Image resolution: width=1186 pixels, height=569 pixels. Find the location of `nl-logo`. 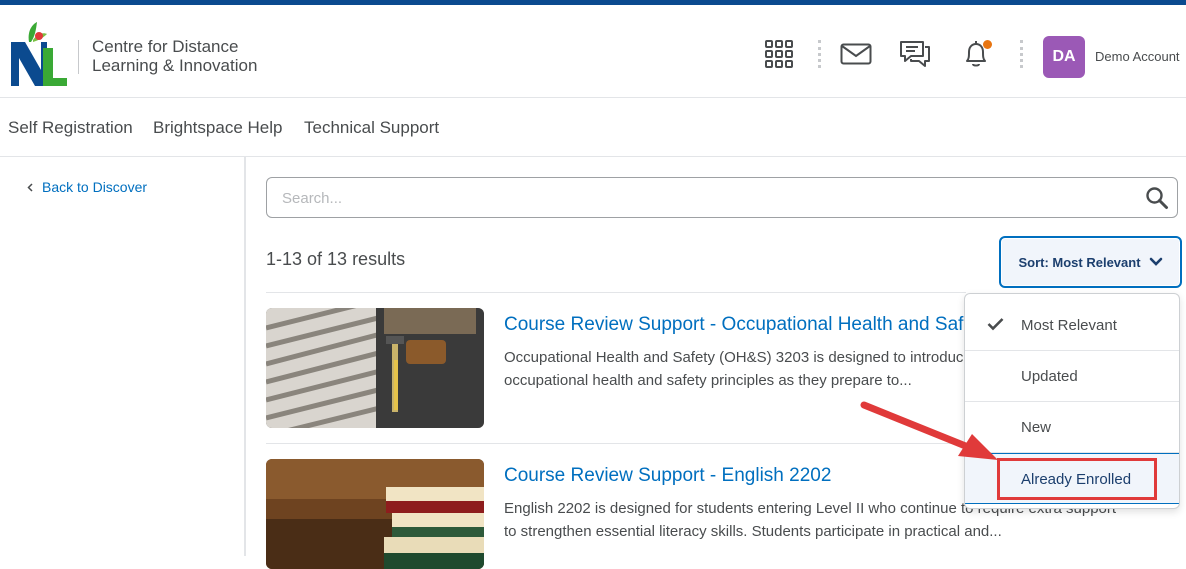

nl-logo is located at coordinates (38, 54).